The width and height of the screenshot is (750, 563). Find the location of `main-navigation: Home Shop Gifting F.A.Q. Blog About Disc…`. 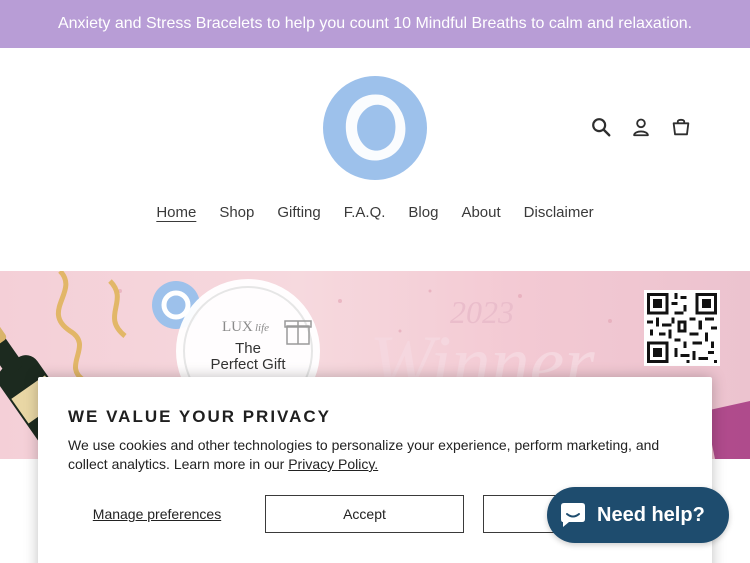

main-navigation: Home Shop Gifting F.A.Q. Blog About Disc… is located at coordinates (375, 212).